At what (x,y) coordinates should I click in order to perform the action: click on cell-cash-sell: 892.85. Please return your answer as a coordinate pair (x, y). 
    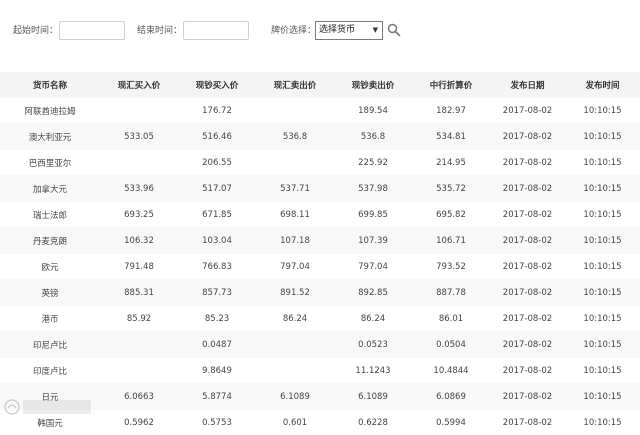
    Looking at the image, I should click on (373, 293).